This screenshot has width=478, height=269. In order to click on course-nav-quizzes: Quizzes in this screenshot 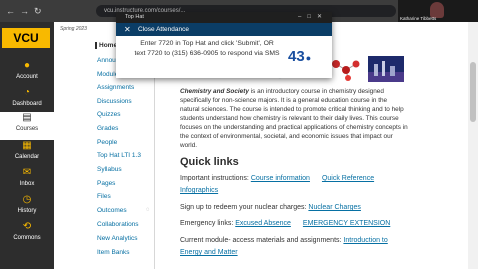, I will do `click(108, 114)`.